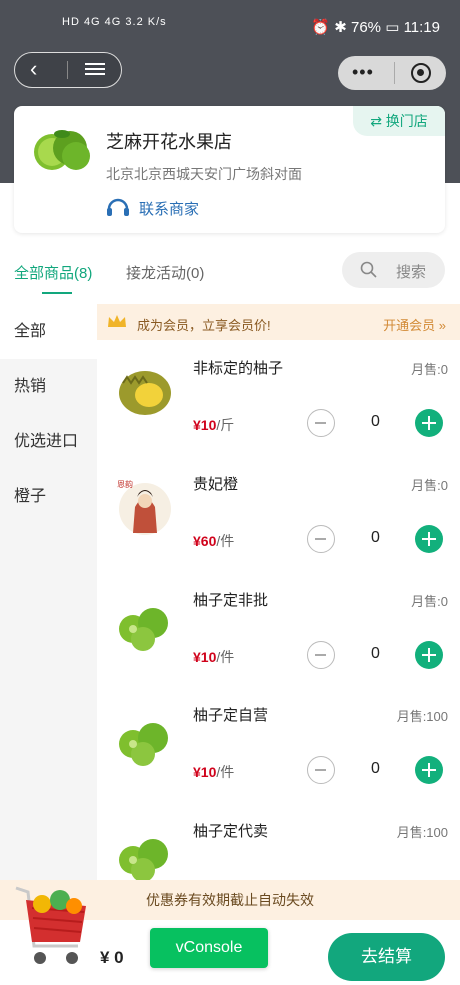 This screenshot has height=985, width=460. I want to click on search-icon, so click(368, 269).